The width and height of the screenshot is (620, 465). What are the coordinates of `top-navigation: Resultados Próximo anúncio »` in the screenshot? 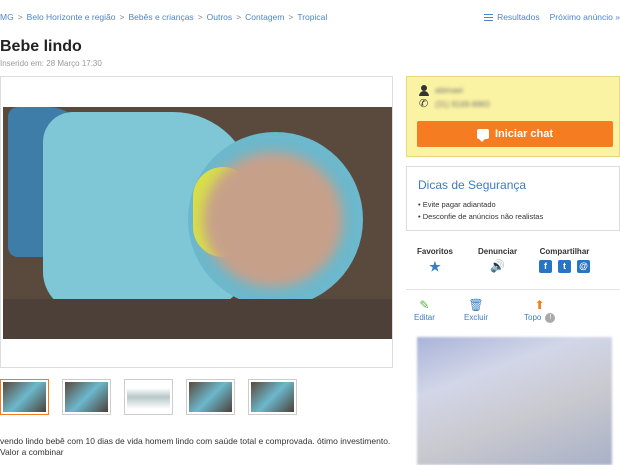 It's located at (552, 17).